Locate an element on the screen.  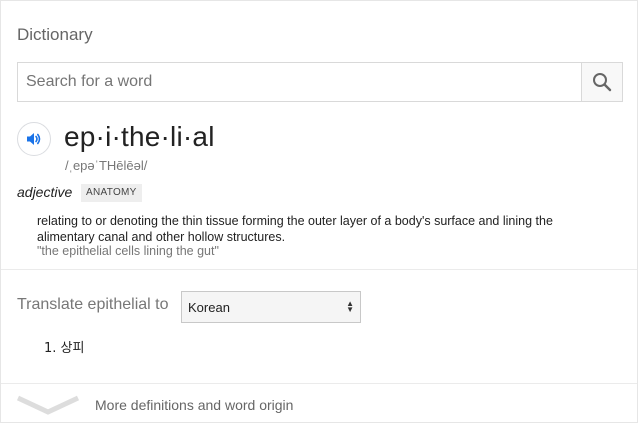
search-button is located at coordinates (601, 82).